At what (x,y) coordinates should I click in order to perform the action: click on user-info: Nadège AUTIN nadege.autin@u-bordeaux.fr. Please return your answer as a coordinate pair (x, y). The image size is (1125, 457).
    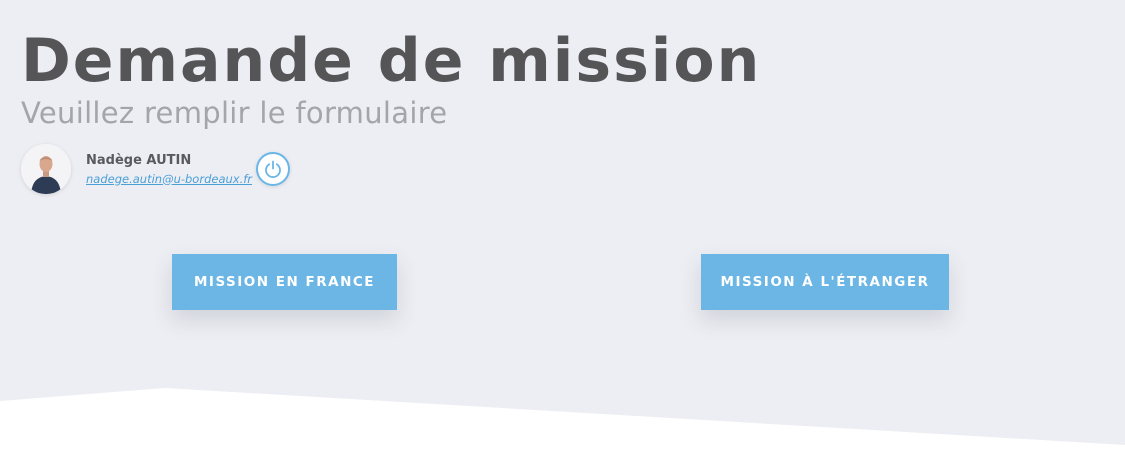
    Looking at the image, I should click on (169, 169).